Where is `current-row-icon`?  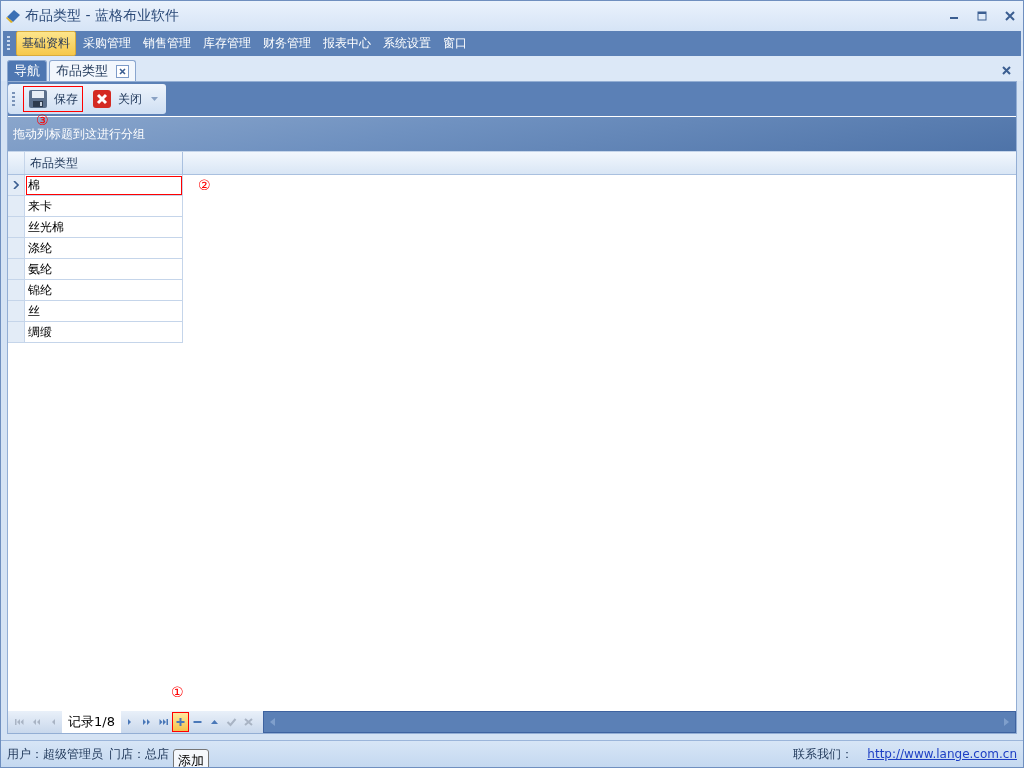 current-row-icon is located at coordinates (16, 185).